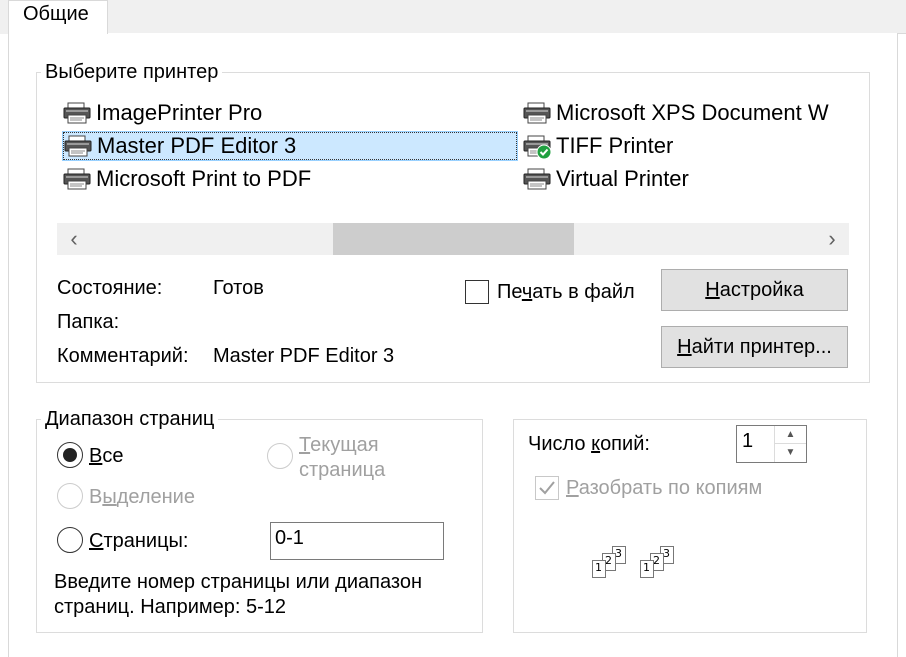 The width and height of the screenshot is (906, 657). What do you see at coordinates (110, 288) in the screenshot?
I see `status-label: Состояние:` at bounding box center [110, 288].